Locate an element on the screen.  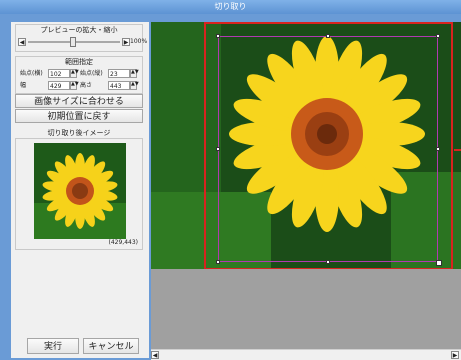
height-spin-icon: ▲▼ is located at coordinates (134, 85).